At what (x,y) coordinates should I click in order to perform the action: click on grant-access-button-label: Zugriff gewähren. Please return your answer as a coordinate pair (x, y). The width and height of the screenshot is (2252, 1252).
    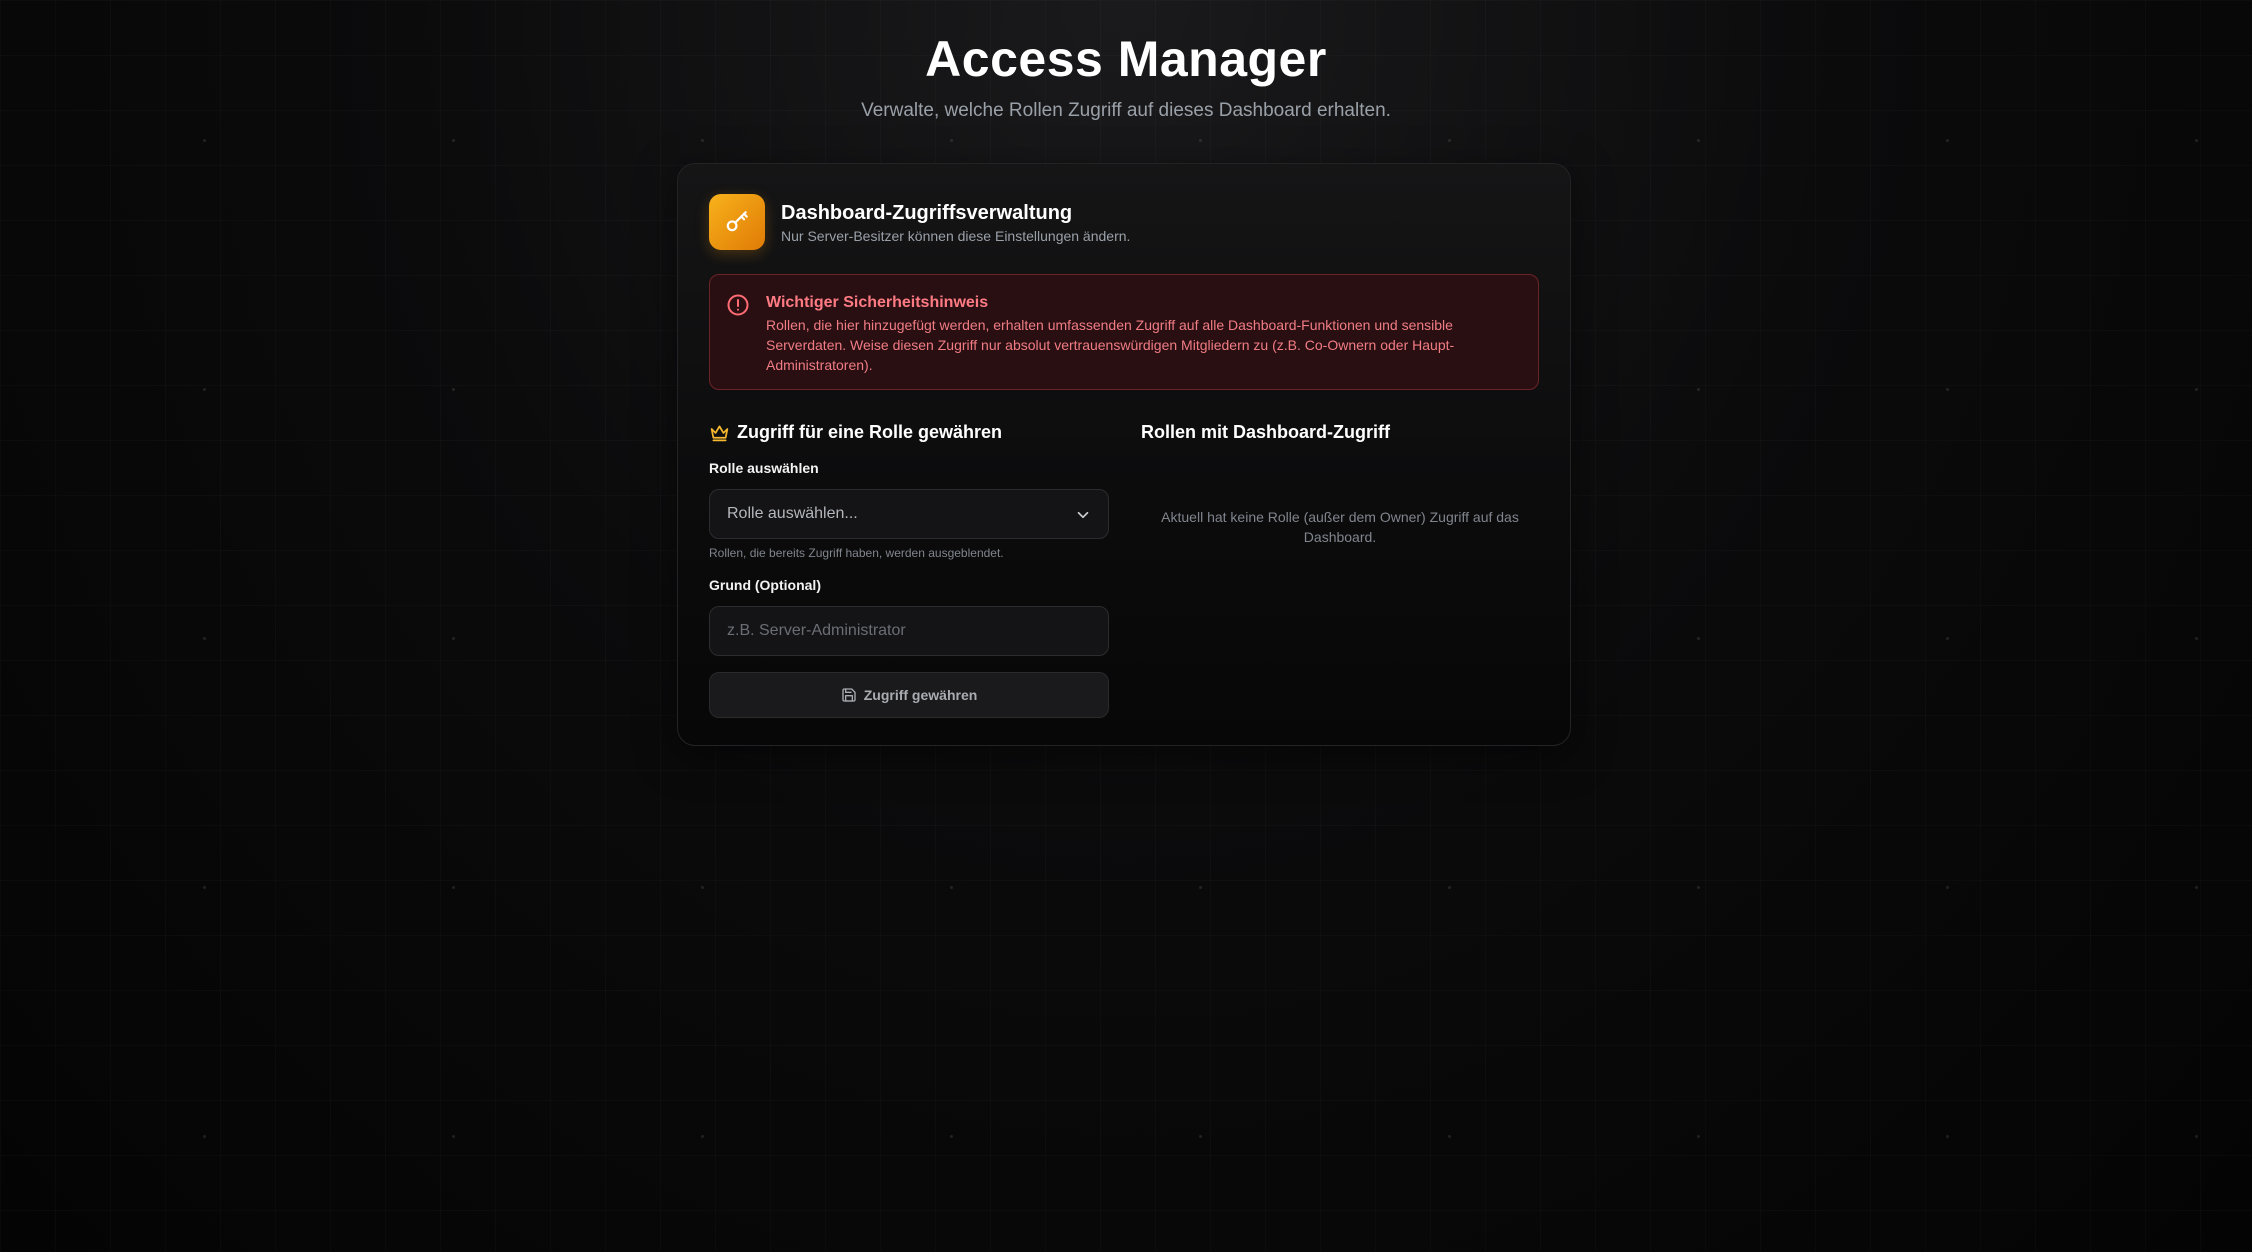
    Looking at the image, I should click on (920, 695).